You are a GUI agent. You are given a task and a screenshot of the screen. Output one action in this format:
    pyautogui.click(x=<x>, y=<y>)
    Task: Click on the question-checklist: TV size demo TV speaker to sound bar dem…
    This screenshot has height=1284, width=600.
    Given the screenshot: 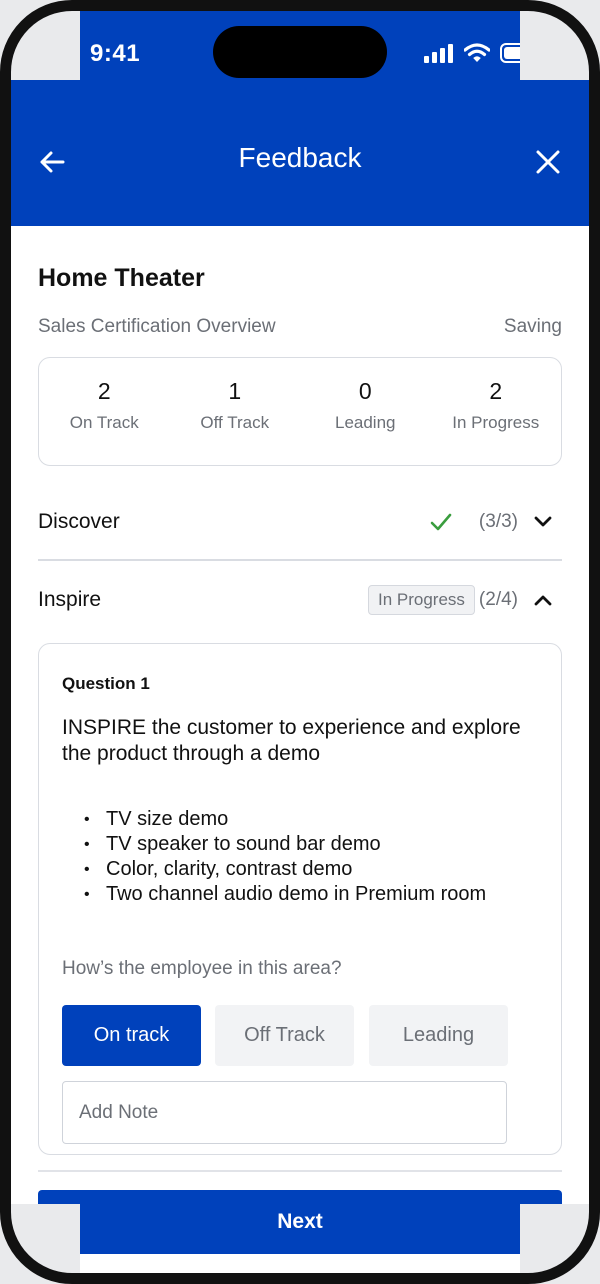 What is the action you would take?
    pyautogui.click(x=274, y=857)
    